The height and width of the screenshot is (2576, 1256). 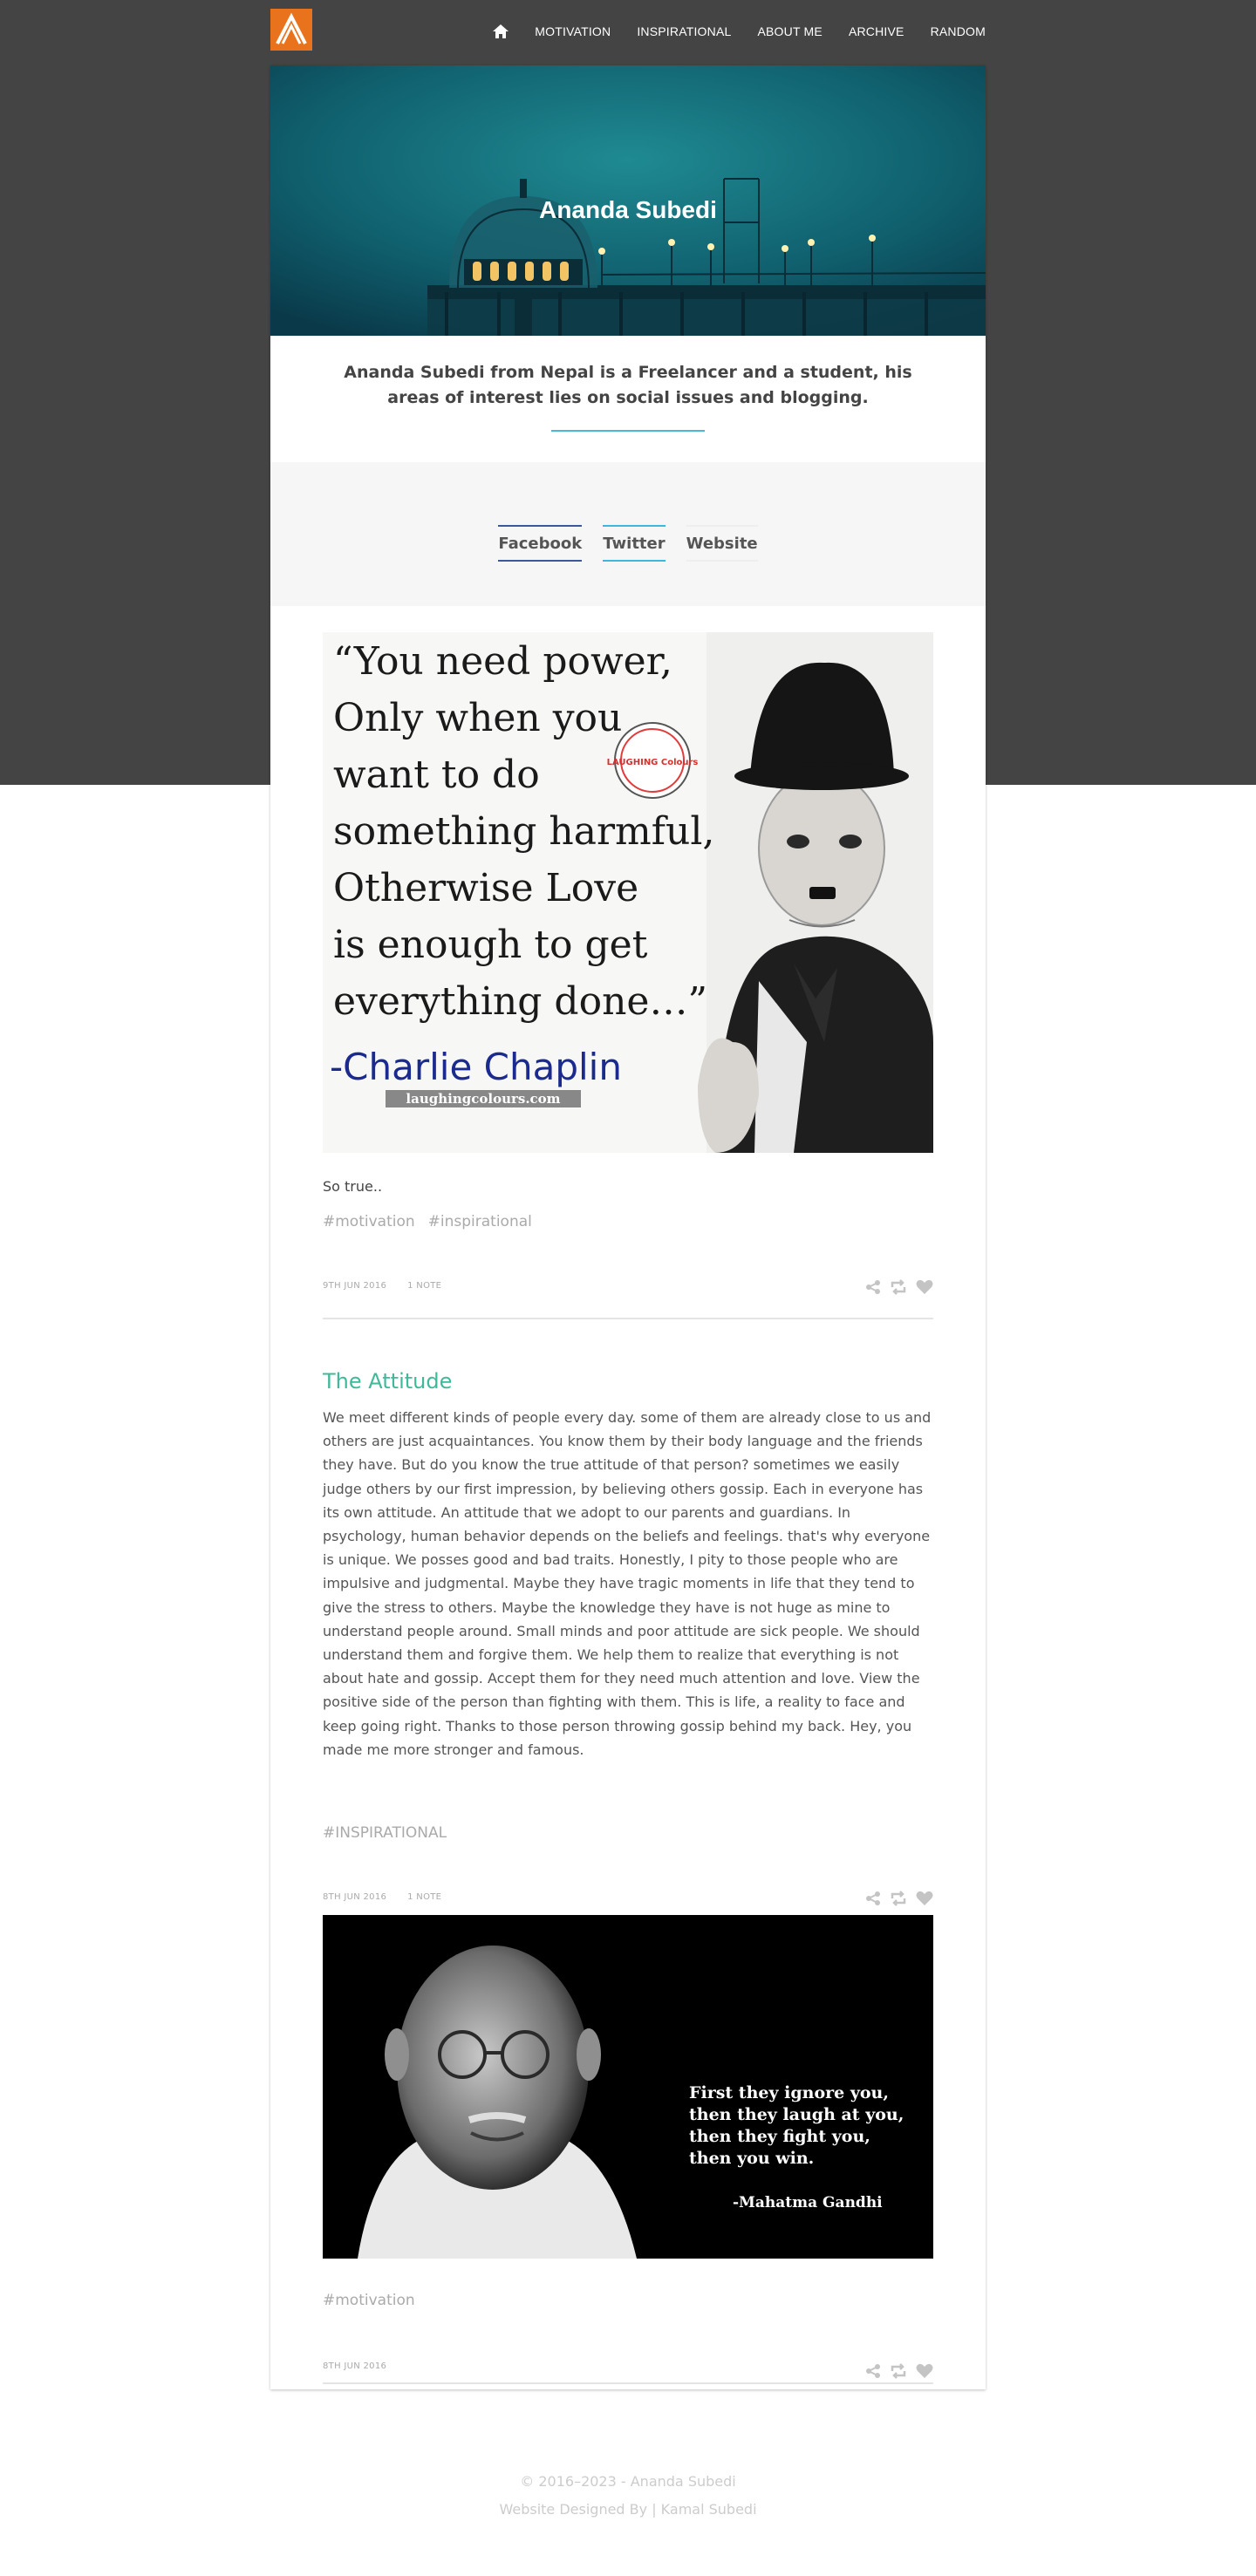 What do you see at coordinates (628, 2482) in the screenshot?
I see `footer-copyright: © 2016–2023 - Ananda Subedi` at bounding box center [628, 2482].